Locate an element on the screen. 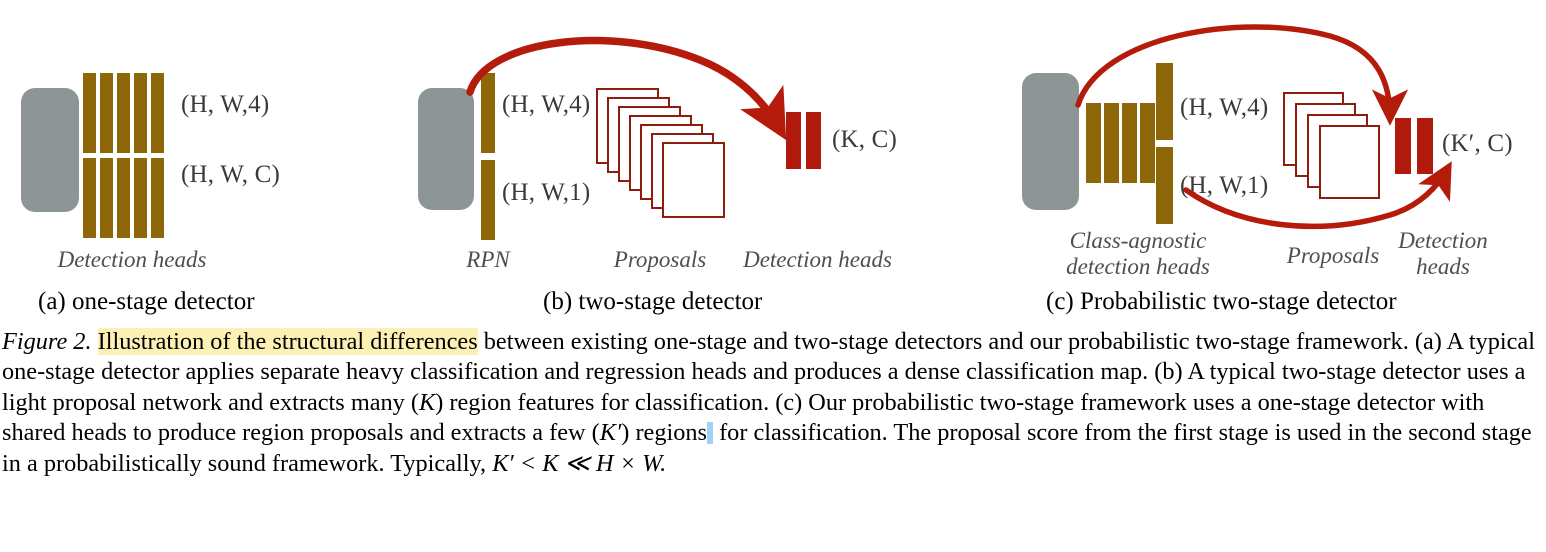 The width and height of the screenshot is (1546, 552). backbone-block-b is located at coordinates (446, 149).